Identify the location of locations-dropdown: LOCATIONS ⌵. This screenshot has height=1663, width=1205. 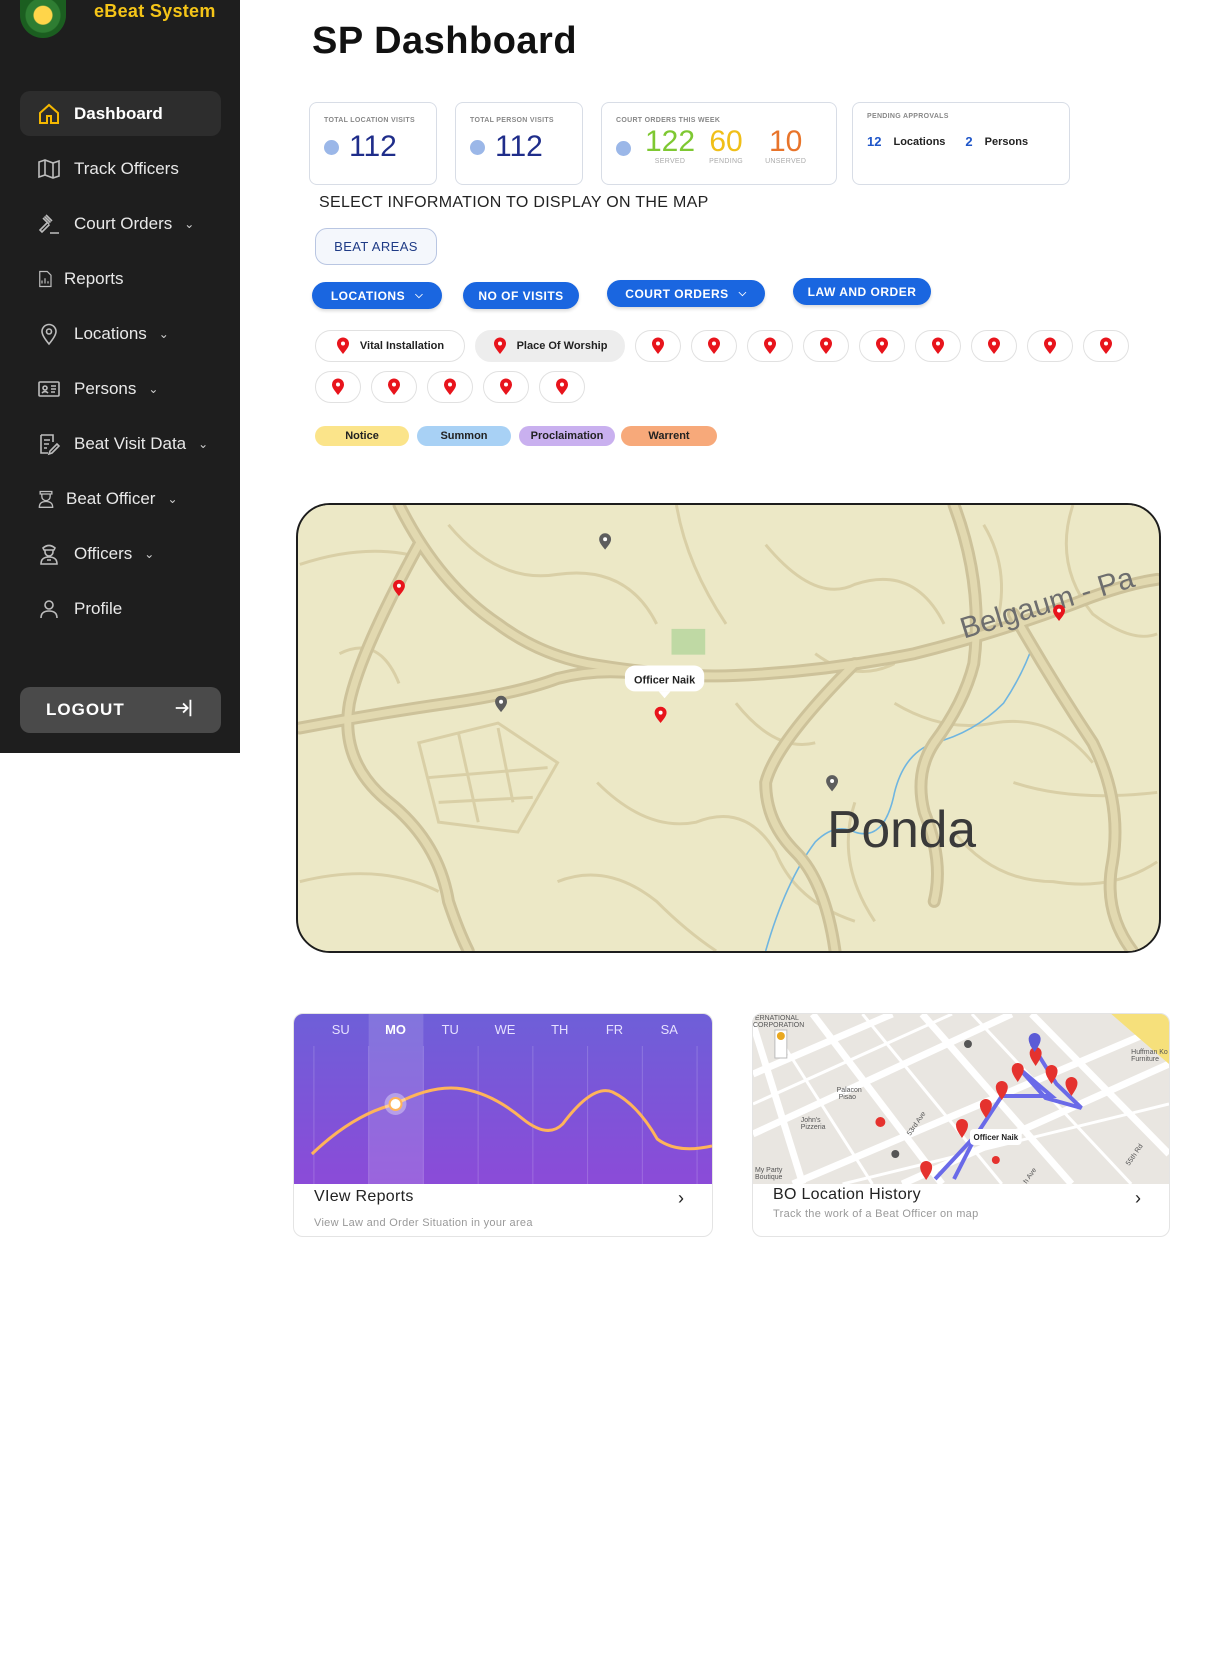
(377, 295).